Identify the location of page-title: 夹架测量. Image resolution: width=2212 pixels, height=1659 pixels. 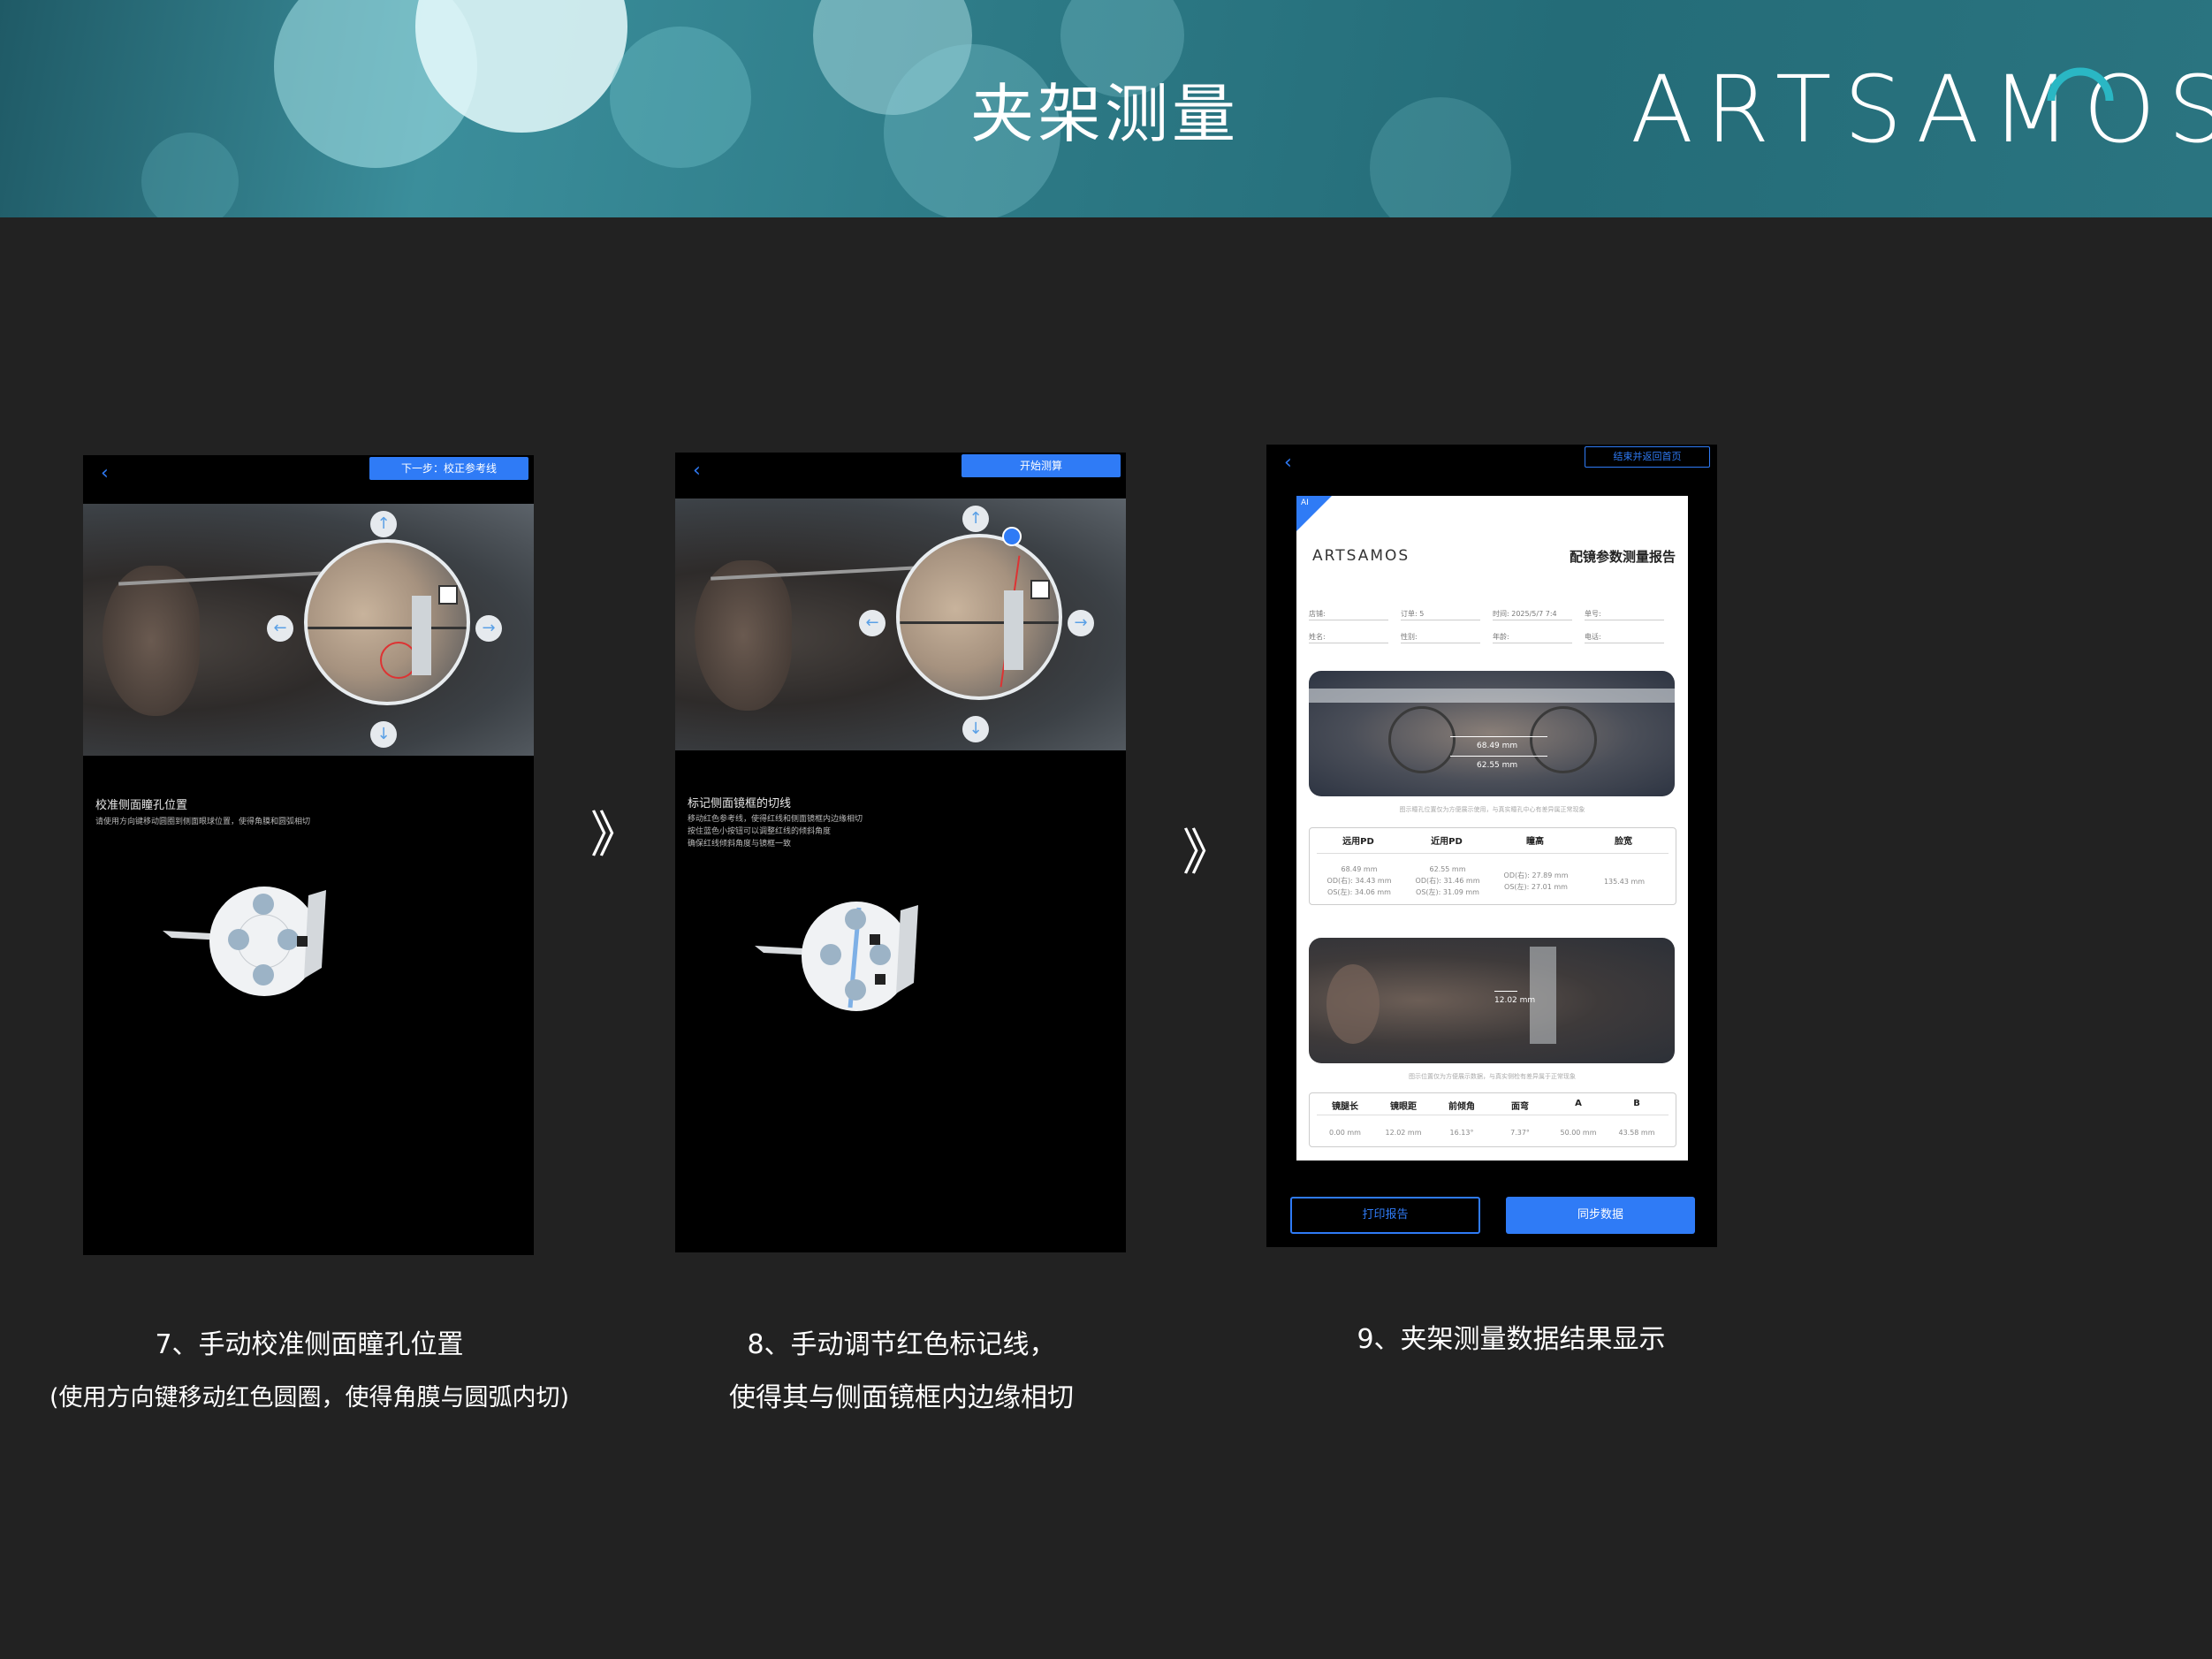
(1104, 114).